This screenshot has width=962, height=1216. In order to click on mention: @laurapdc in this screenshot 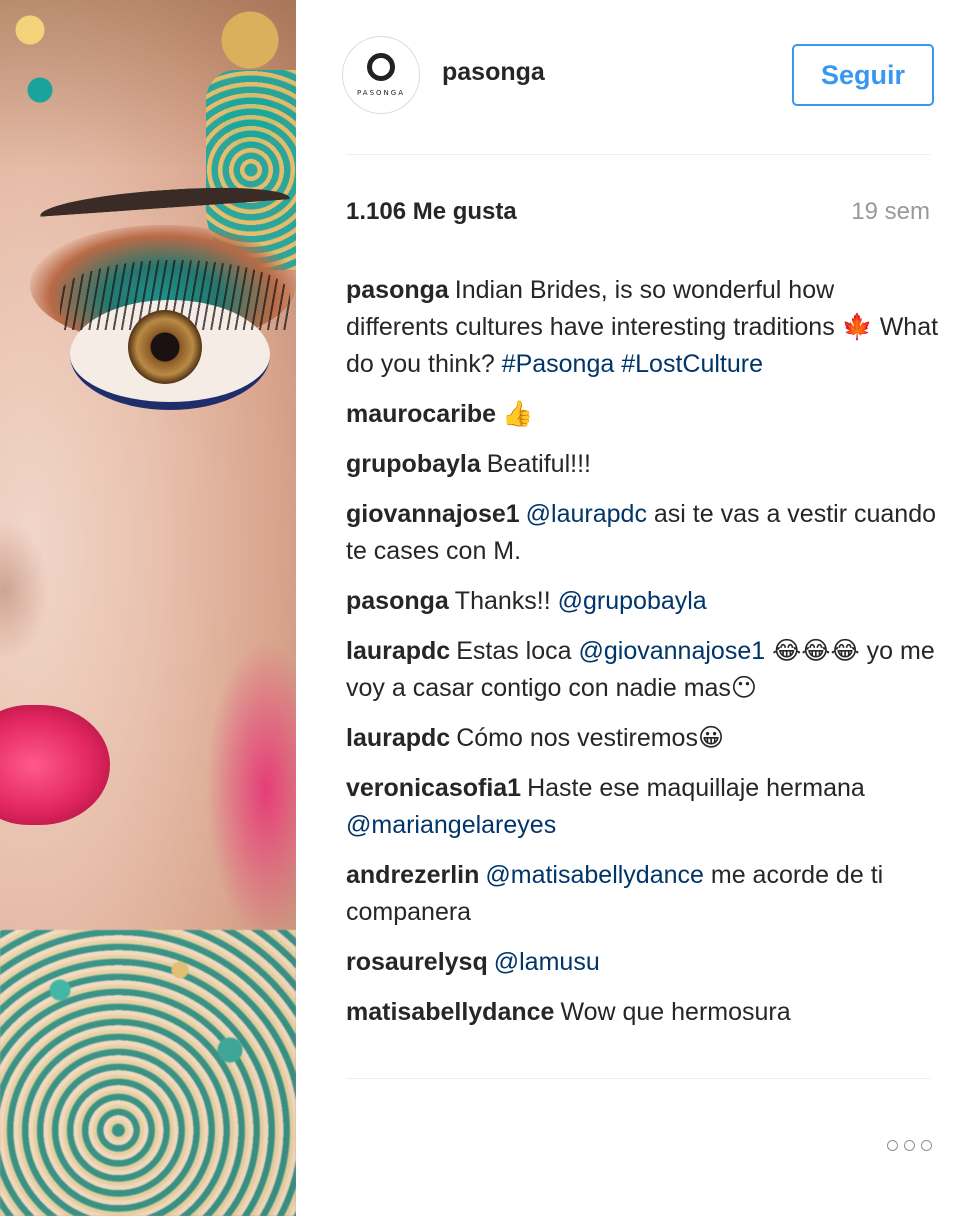, I will do `click(586, 514)`.